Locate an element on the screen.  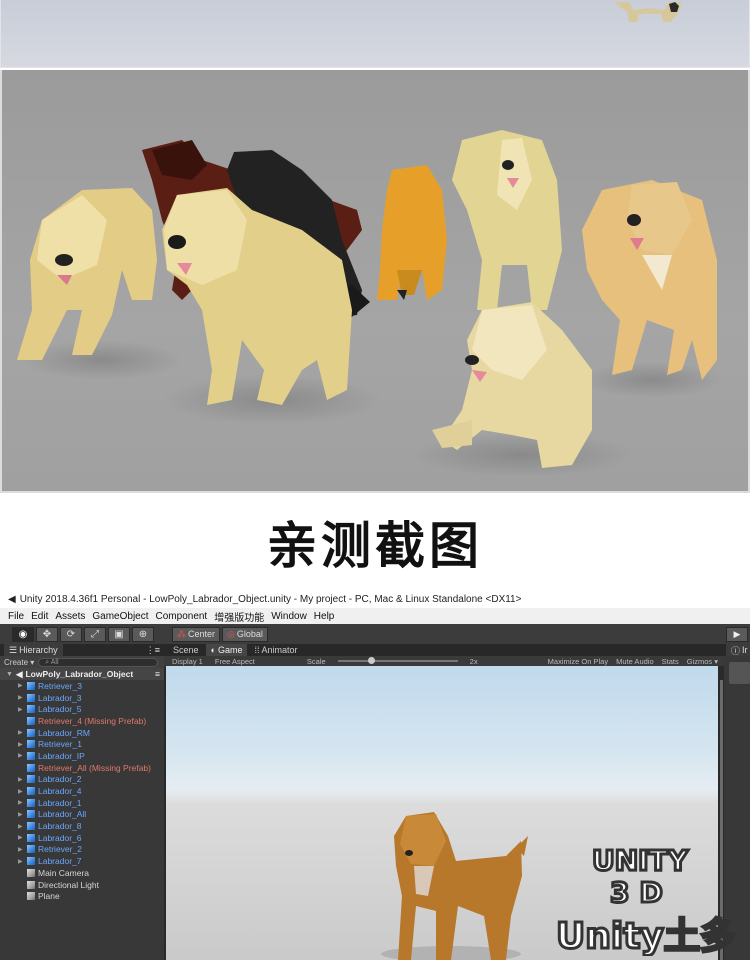
menu-enhanced: 增强版功能 is located at coordinates (239, 616).